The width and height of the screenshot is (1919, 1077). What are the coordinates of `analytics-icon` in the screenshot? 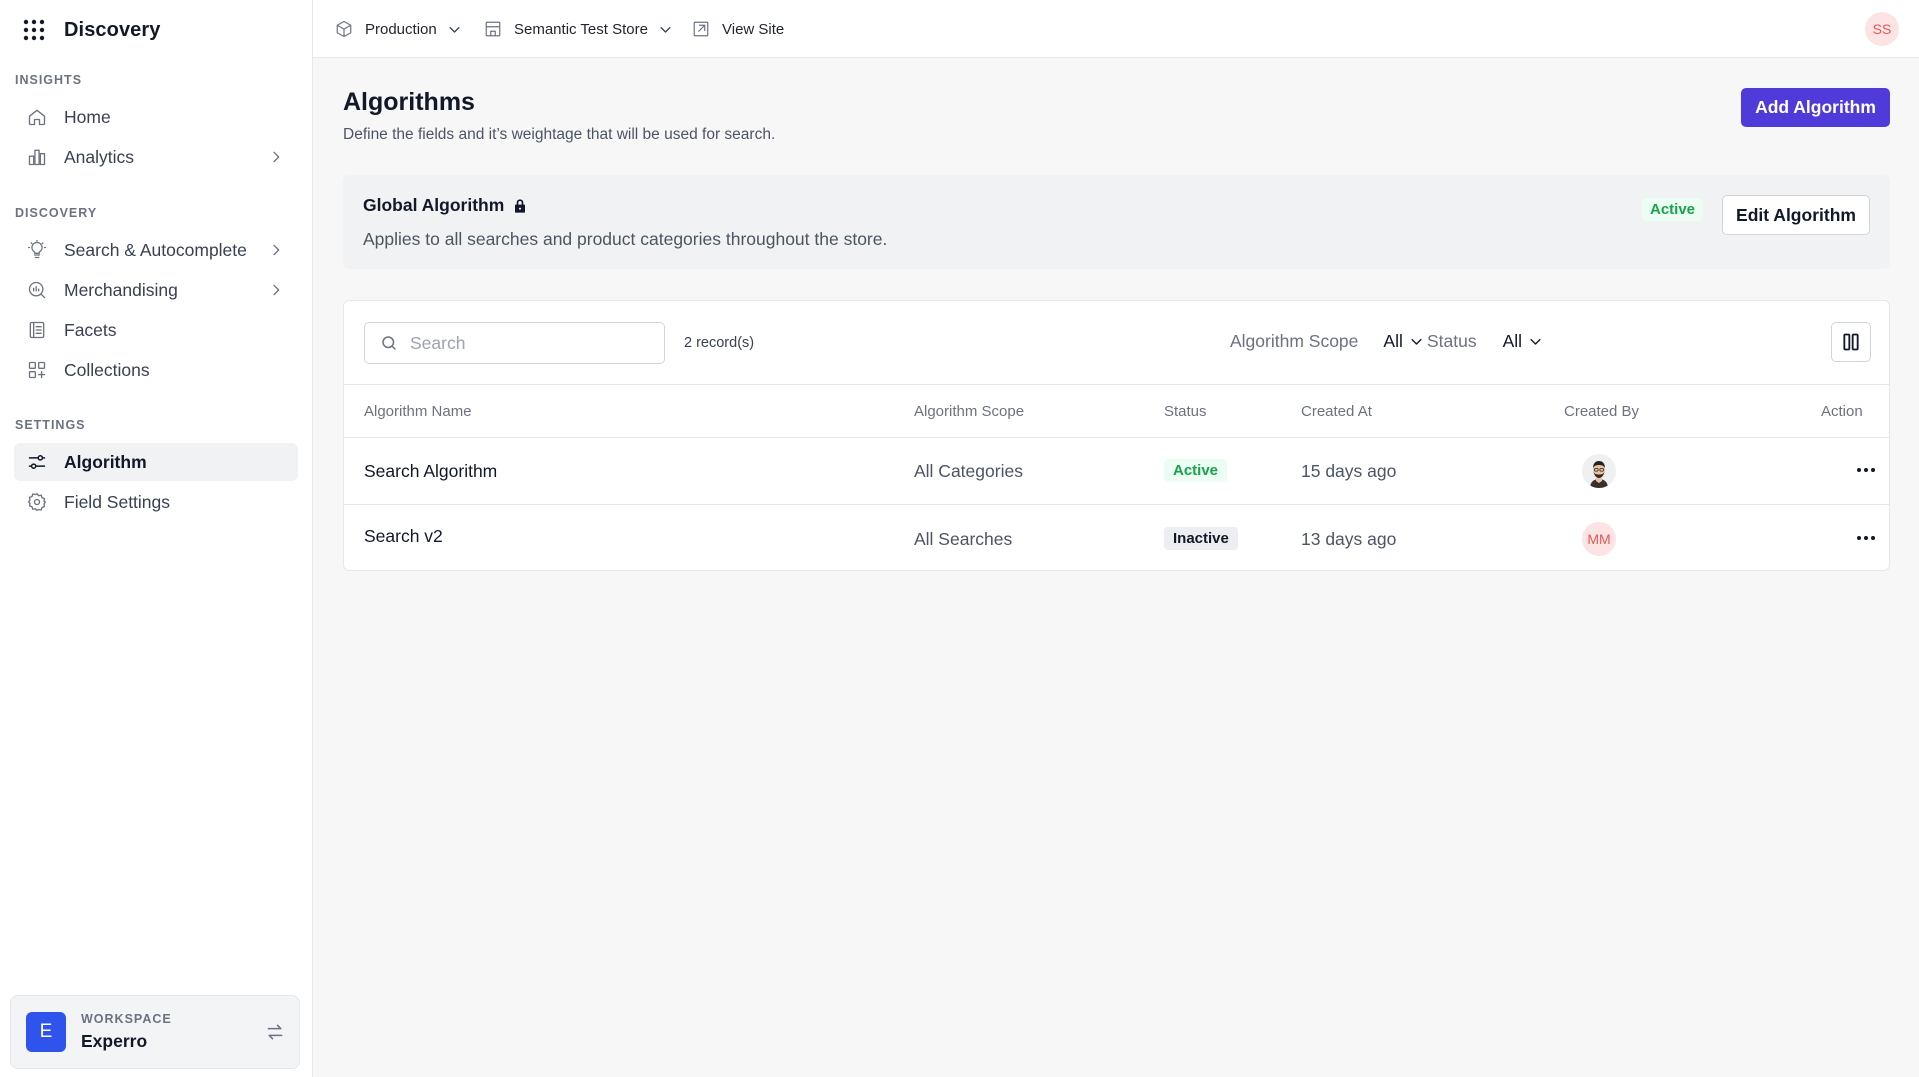 It's located at (37, 157).